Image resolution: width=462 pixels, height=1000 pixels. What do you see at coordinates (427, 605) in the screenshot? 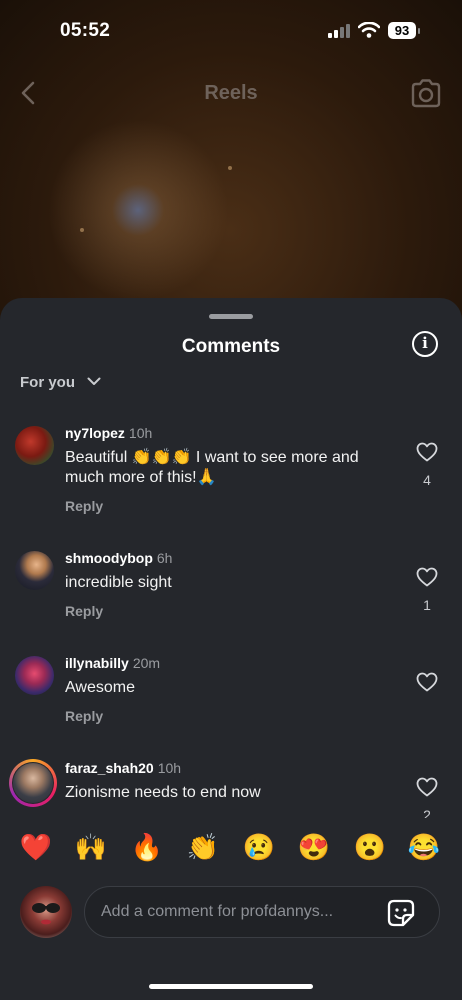
I see `like-count: 1` at bounding box center [427, 605].